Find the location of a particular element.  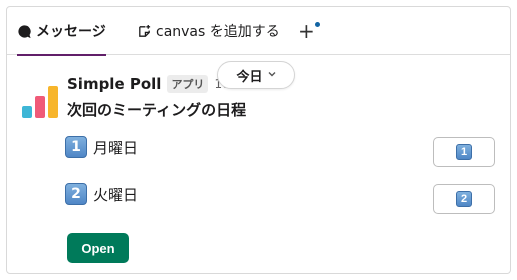

app-badge: アプリ is located at coordinates (188, 84).